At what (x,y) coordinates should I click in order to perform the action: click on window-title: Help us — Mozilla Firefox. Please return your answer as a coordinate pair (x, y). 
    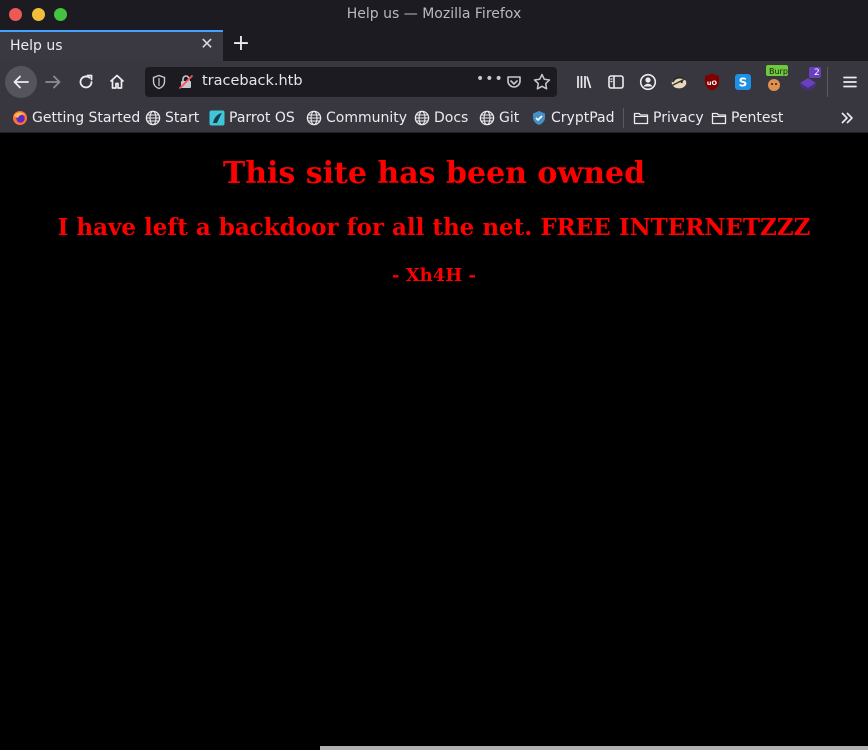
    Looking at the image, I should click on (434, 14).